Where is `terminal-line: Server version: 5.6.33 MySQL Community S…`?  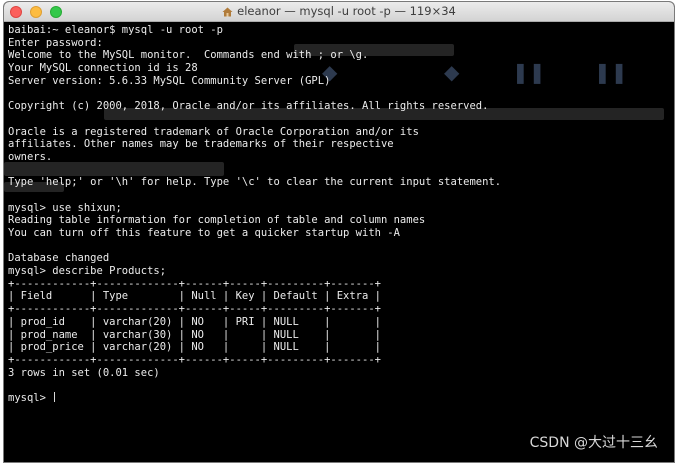
terminal-line: Server version: 5.6.33 MySQL Community S… is located at coordinates (169, 80).